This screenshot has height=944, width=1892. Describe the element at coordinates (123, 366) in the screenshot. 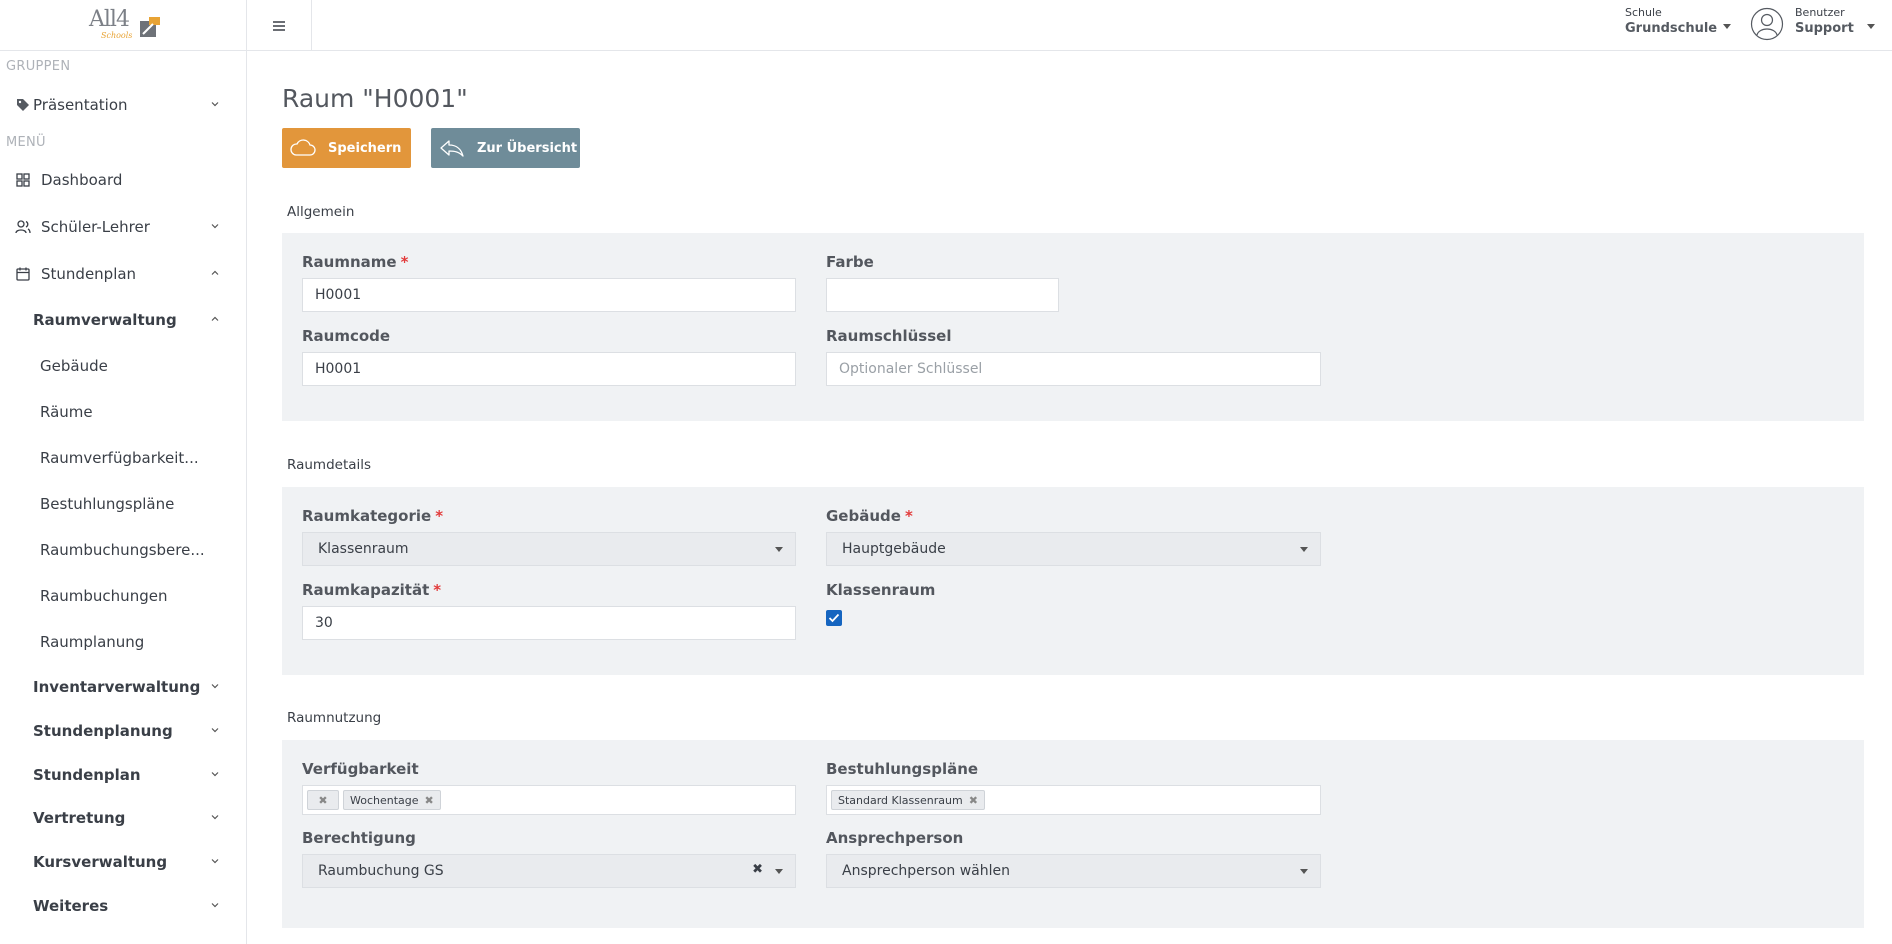

I see `sidebar-item-gebaeude: Gebäude` at that location.